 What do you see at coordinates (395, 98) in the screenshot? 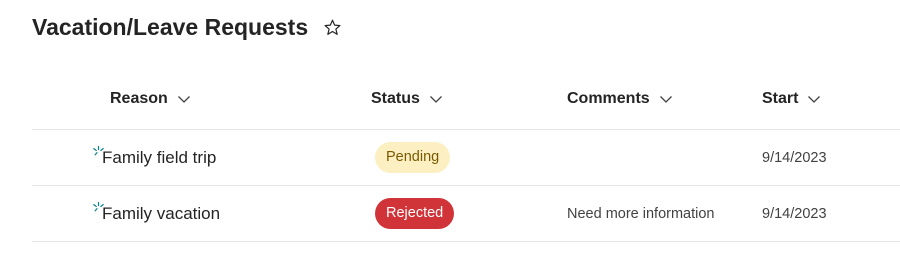
I see `column-header-label: Status` at bounding box center [395, 98].